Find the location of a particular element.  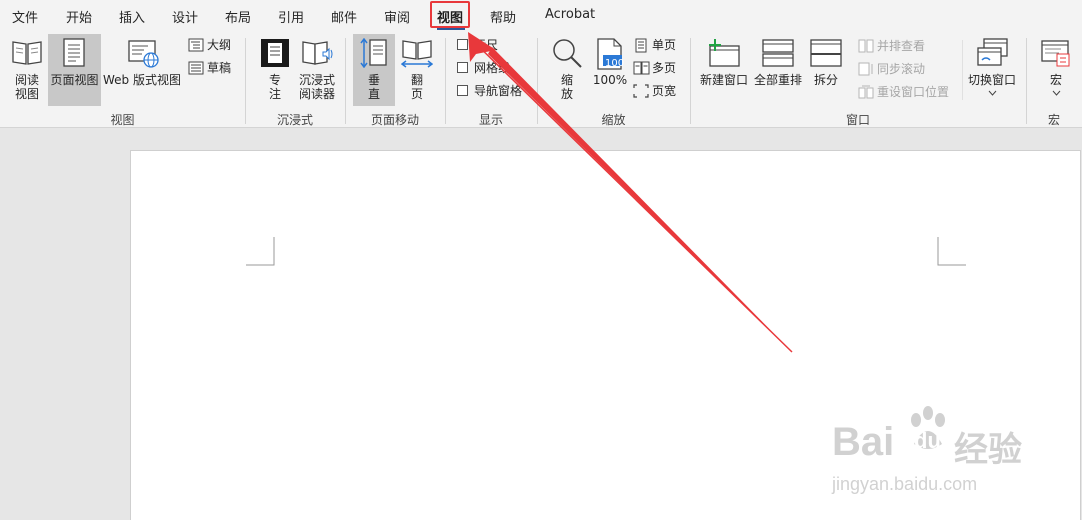

inner-separator is located at coordinates (962, 70).